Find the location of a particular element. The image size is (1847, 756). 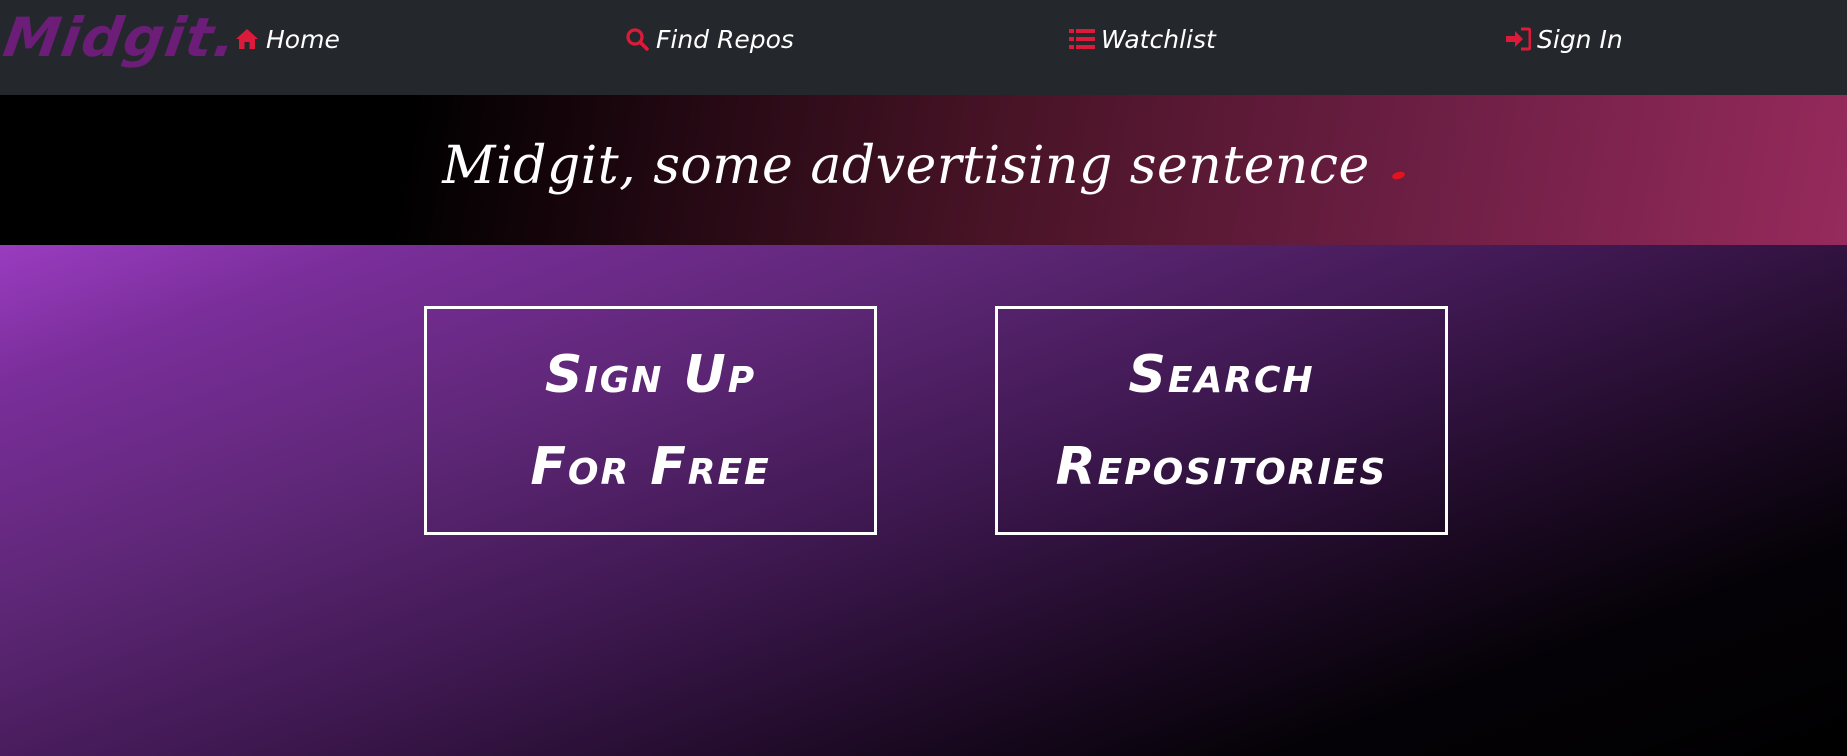

nav-sign-in-label: Sign In is located at coordinates (1580, 39).